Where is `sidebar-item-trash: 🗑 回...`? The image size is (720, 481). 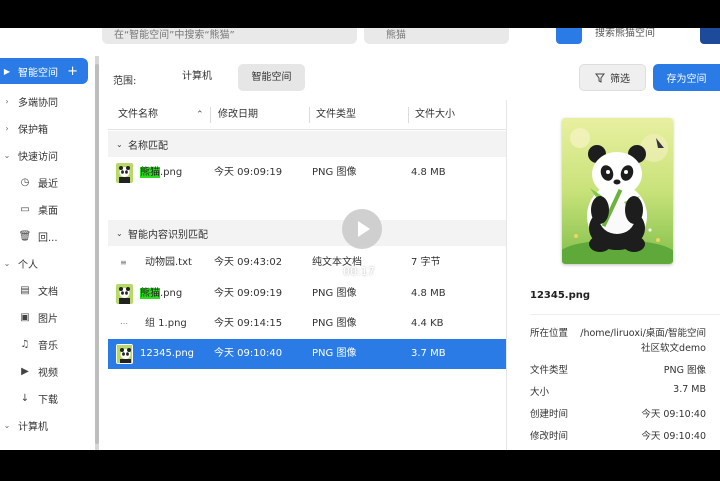
sidebar-item-trash: 🗑 回... is located at coordinates (46, 236).